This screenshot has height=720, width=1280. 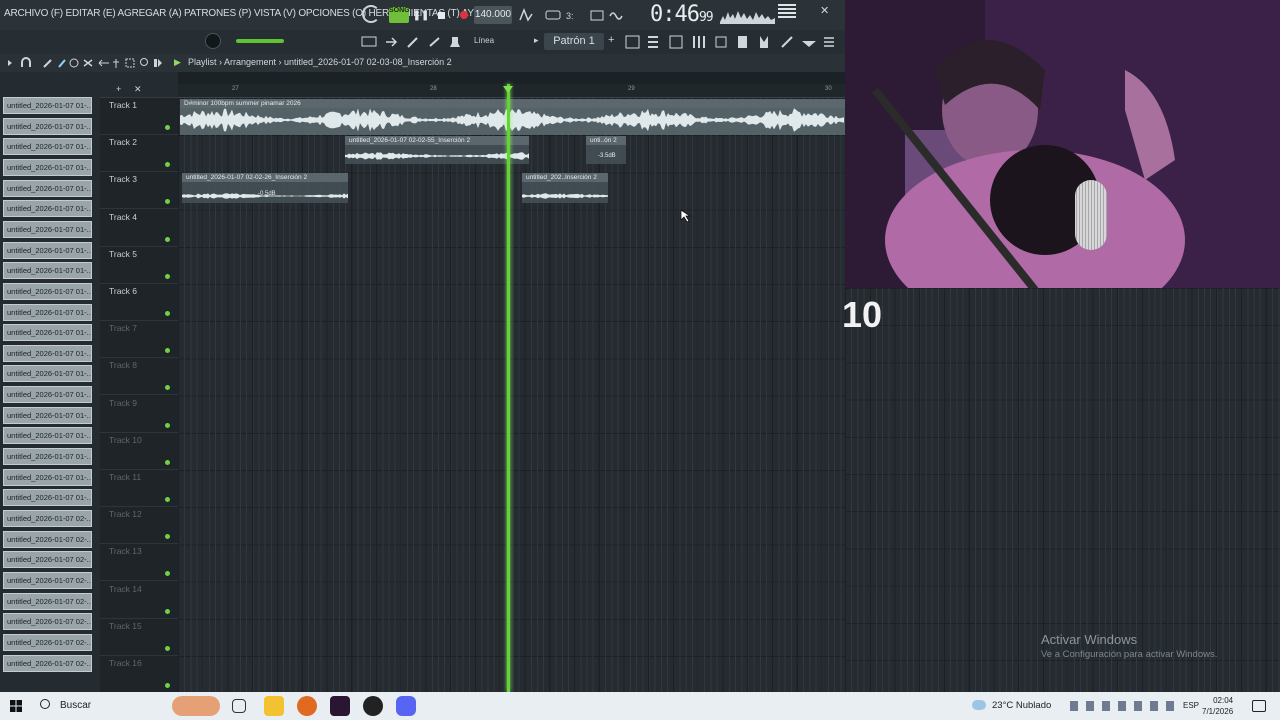 I want to click on master-volume-slider, so click(x=260, y=41).